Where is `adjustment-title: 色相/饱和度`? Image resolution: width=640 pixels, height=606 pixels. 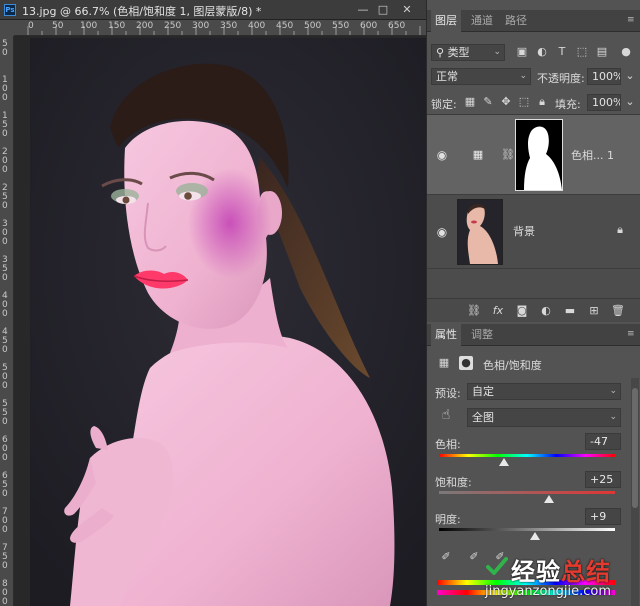
adjustment-title: 色相/饱和度 is located at coordinates (512, 365).